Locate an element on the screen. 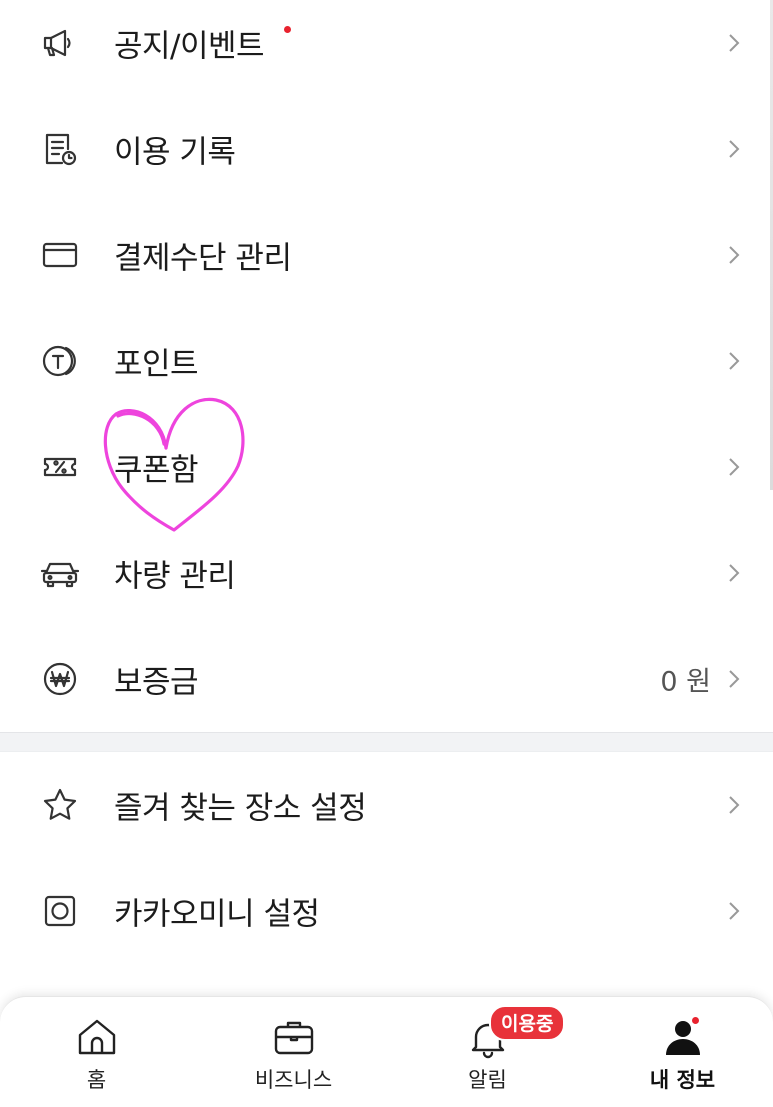  menu-item-label: 보증금 is located at coordinates (156, 682).